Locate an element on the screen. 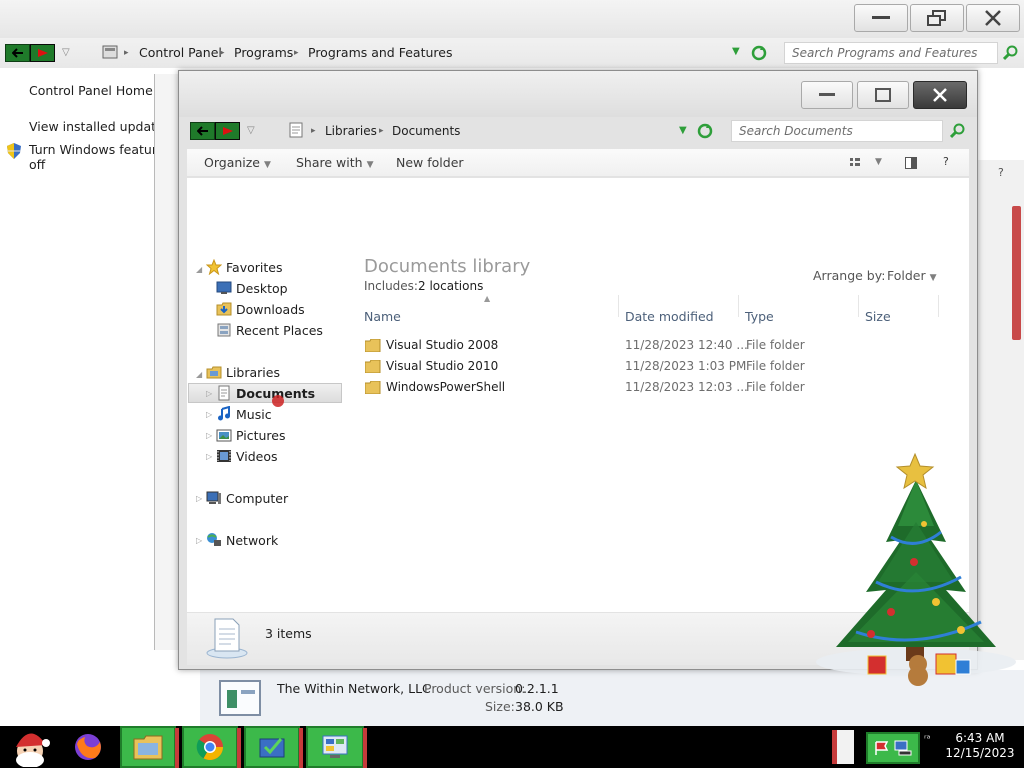 Image resolution: width=1024 pixels, height=768 pixels. crumb-programs: Programs is located at coordinates (263, 52).